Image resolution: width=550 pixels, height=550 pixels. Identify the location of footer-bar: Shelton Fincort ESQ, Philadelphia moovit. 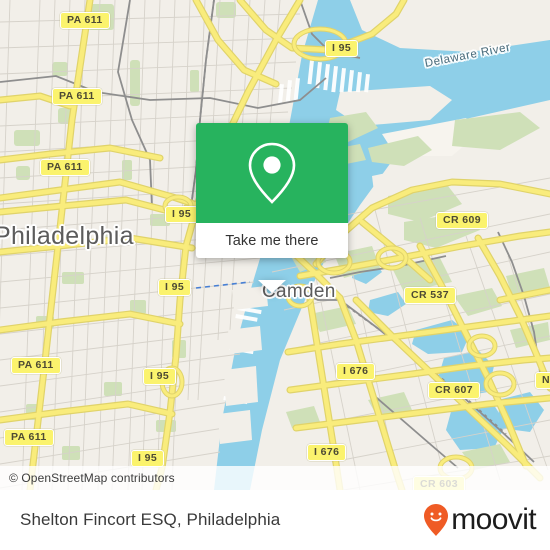
(275, 520).